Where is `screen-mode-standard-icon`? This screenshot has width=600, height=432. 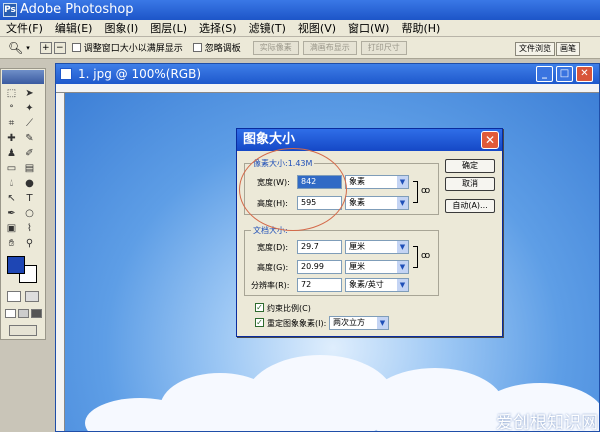 screen-mode-standard-icon is located at coordinates (10, 313).